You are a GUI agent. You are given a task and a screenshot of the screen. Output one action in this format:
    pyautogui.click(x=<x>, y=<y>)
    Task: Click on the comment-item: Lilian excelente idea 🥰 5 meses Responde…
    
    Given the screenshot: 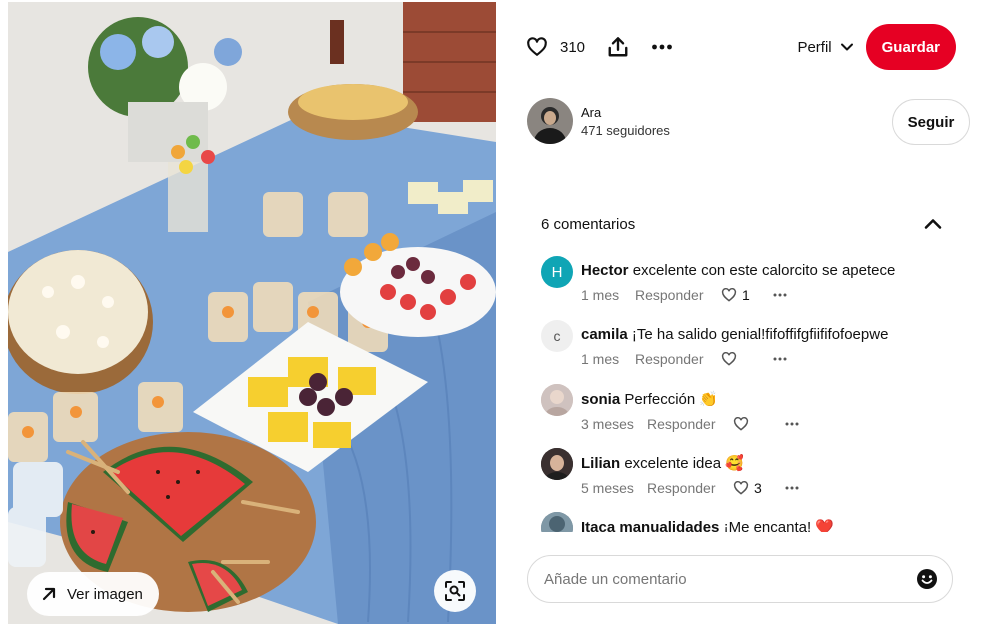 What is the action you would take?
    pyautogui.click(x=670, y=472)
    